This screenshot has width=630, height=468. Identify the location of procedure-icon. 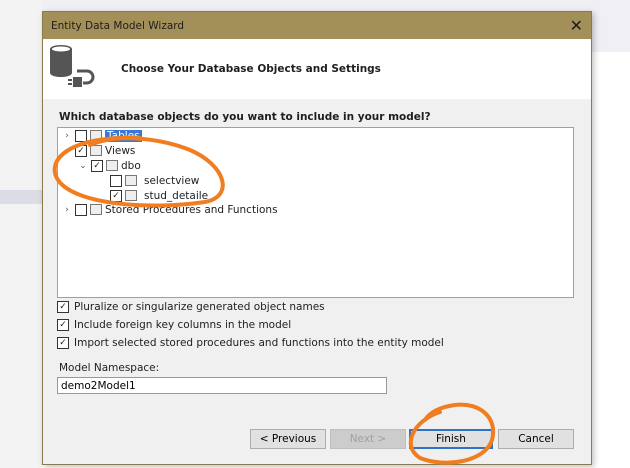
(96, 209).